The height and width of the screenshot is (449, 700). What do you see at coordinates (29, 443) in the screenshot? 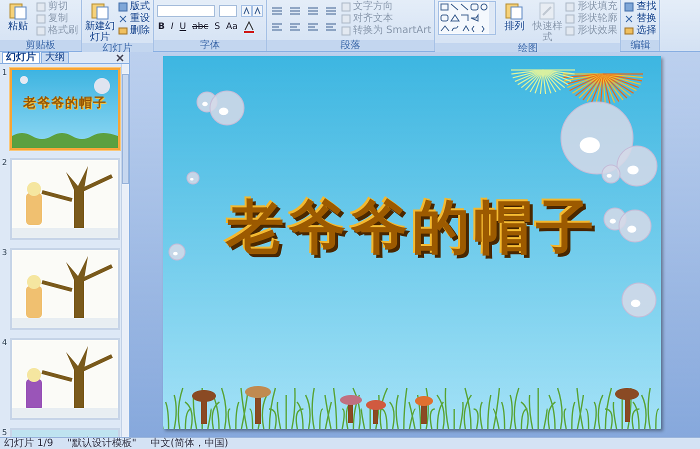
I see `status-text: 幻灯片 1/9` at bounding box center [29, 443].